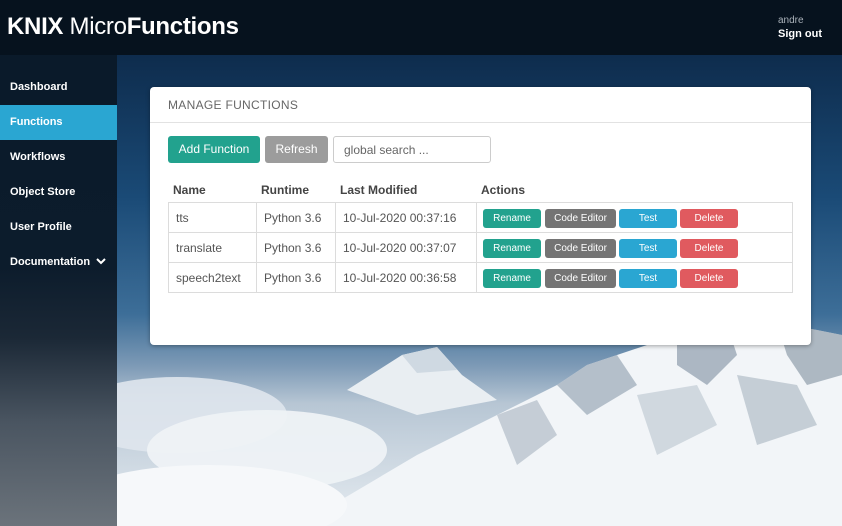  Describe the element at coordinates (400, 248) in the screenshot. I see `function-last-modified: 10-Jul-2020 00:37:07` at that location.